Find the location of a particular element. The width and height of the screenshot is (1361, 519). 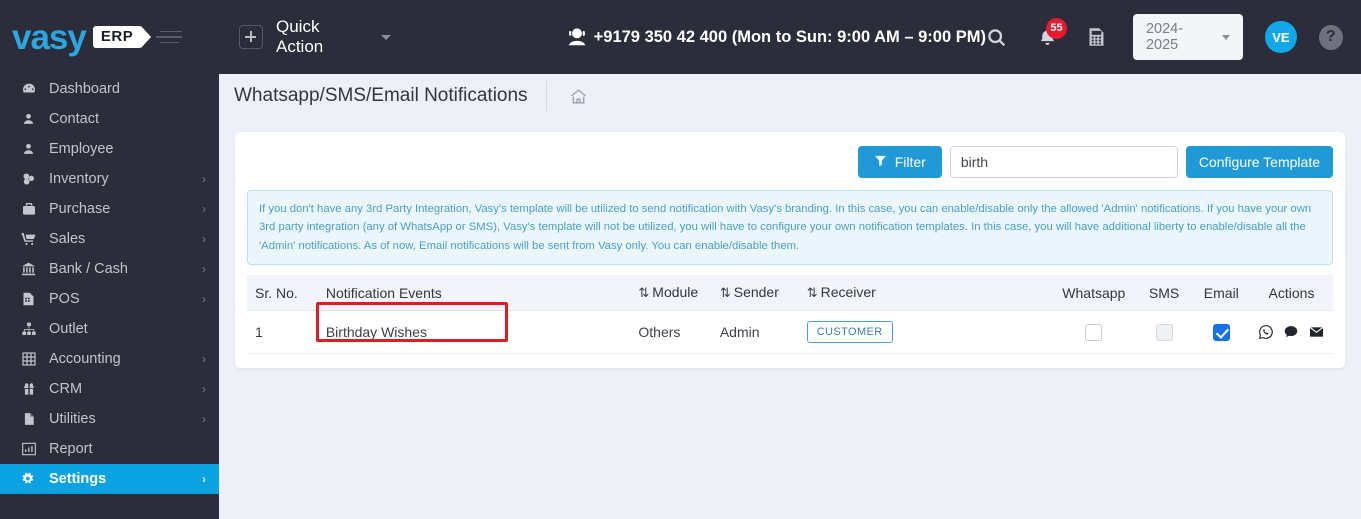

sidebar-item-label: Inventory is located at coordinates (79, 179).